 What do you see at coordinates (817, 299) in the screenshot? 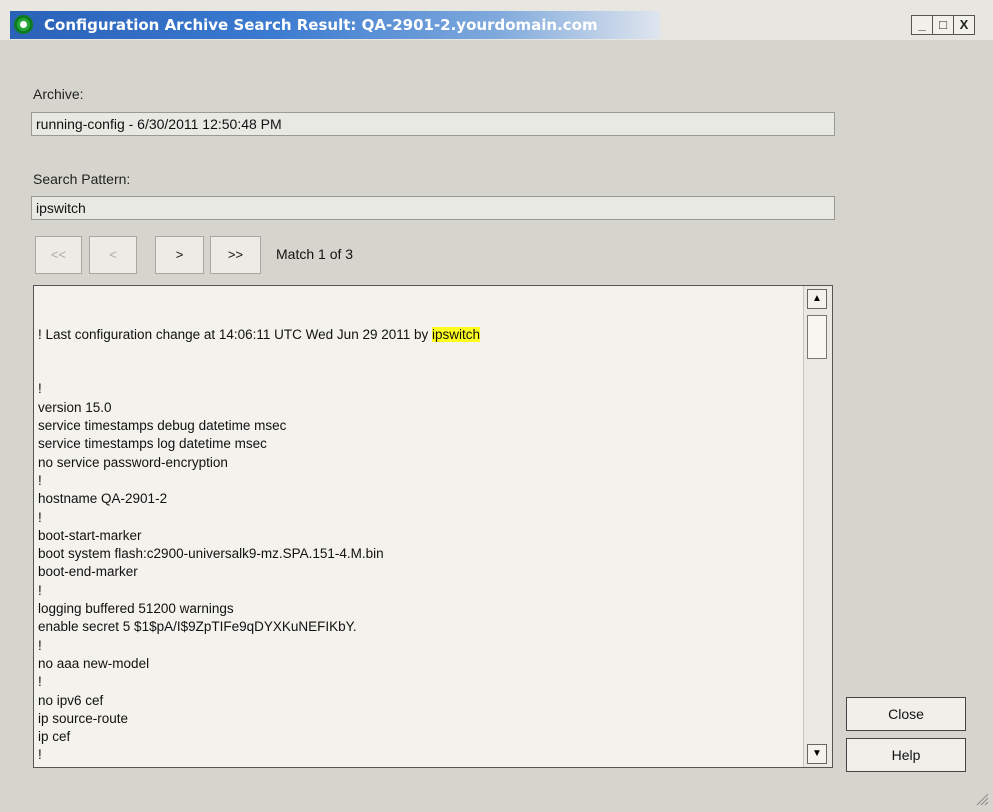
I see `scroll-up-arrow-icon: ▲` at bounding box center [817, 299].